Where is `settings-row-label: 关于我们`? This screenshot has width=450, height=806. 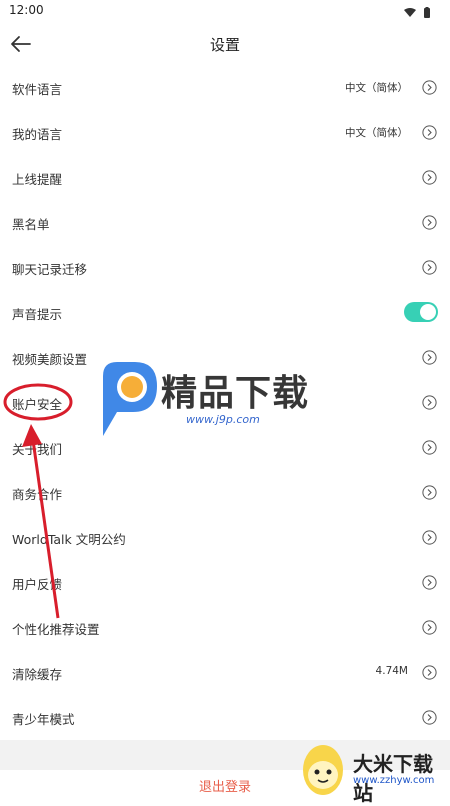 settings-row-label: 关于我们 is located at coordinates (37, 449).